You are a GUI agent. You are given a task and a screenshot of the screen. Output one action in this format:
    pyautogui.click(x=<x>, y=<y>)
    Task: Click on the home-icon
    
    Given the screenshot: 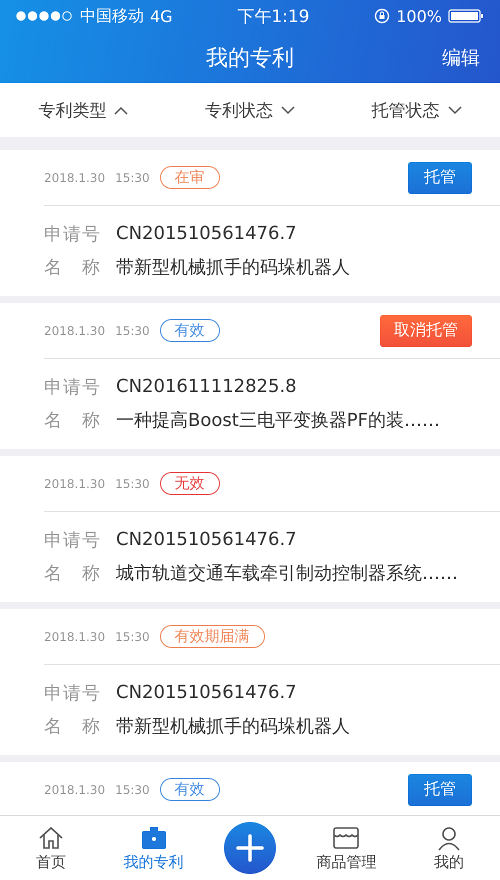 What is the action you would take?
    pyautogui.click(x=51, y=837)
    